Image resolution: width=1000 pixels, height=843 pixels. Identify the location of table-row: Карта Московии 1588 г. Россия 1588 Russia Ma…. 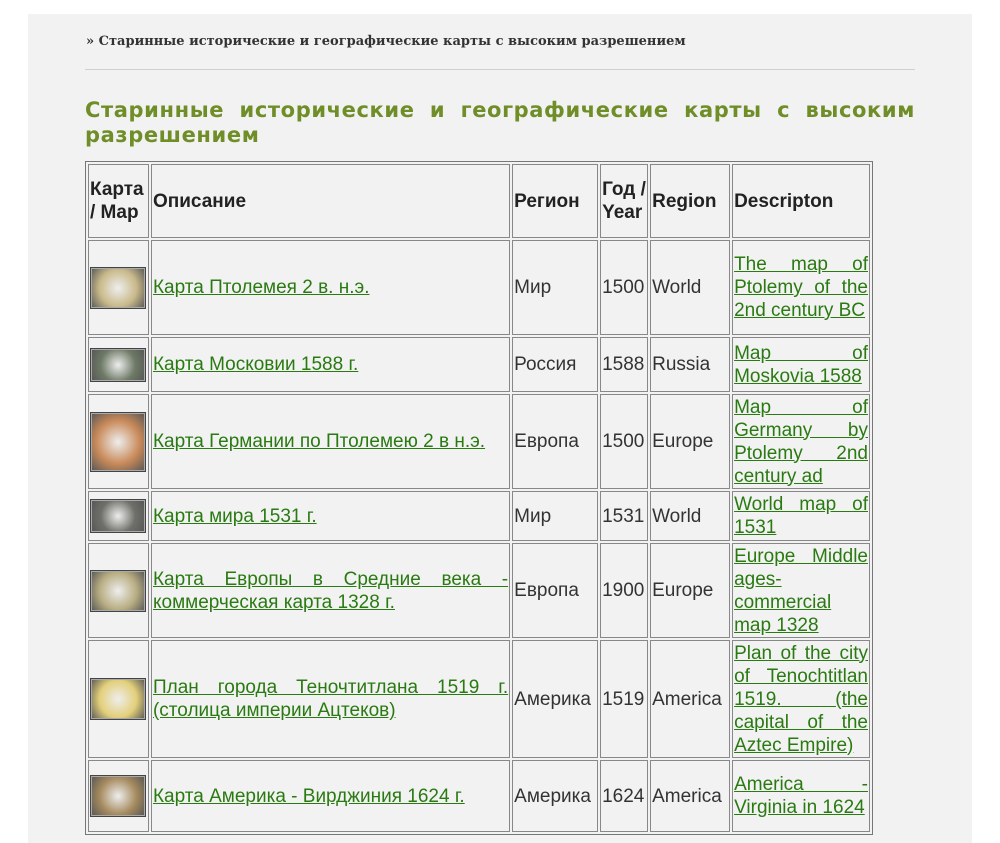
(479, 364).